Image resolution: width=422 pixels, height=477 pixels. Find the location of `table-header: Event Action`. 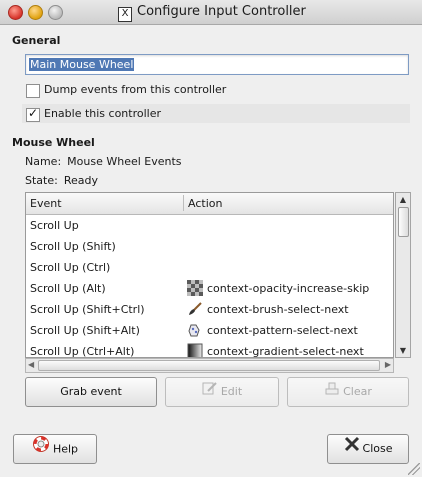

table-header: Event Action is located at coordinates (209, 204).